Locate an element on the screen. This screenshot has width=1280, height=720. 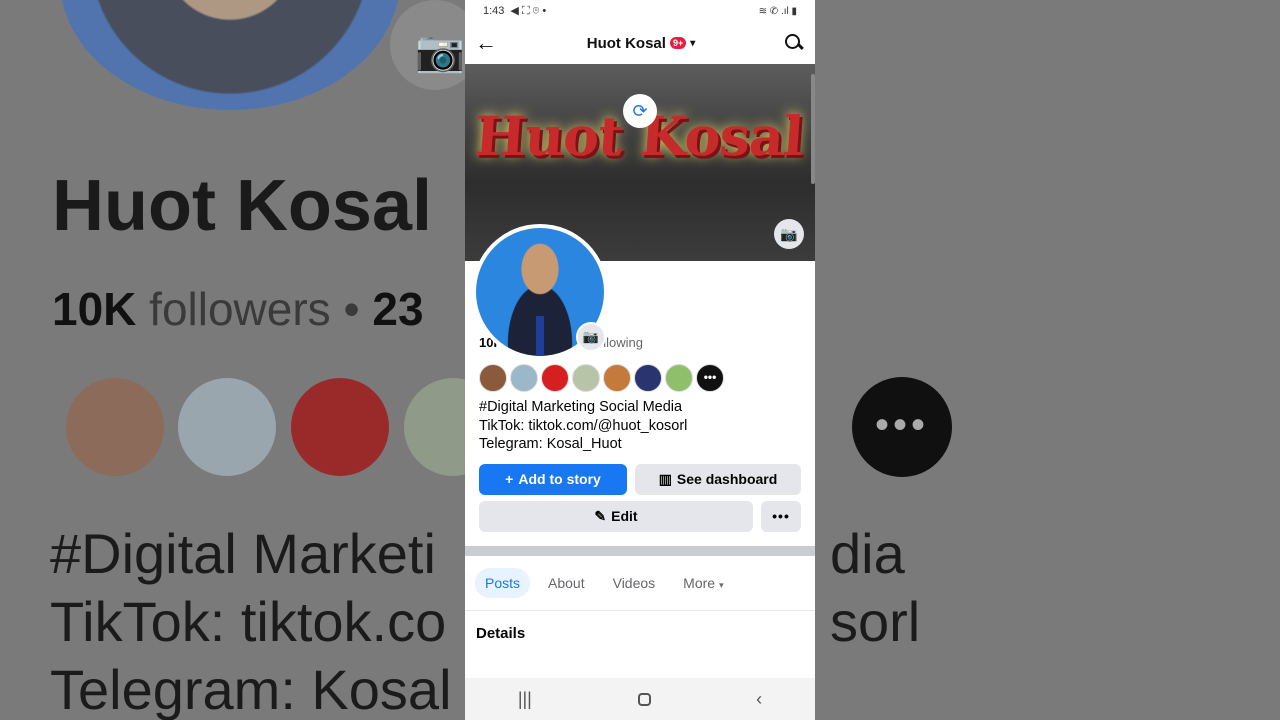
home-icon is located at coordinates (644, 699).